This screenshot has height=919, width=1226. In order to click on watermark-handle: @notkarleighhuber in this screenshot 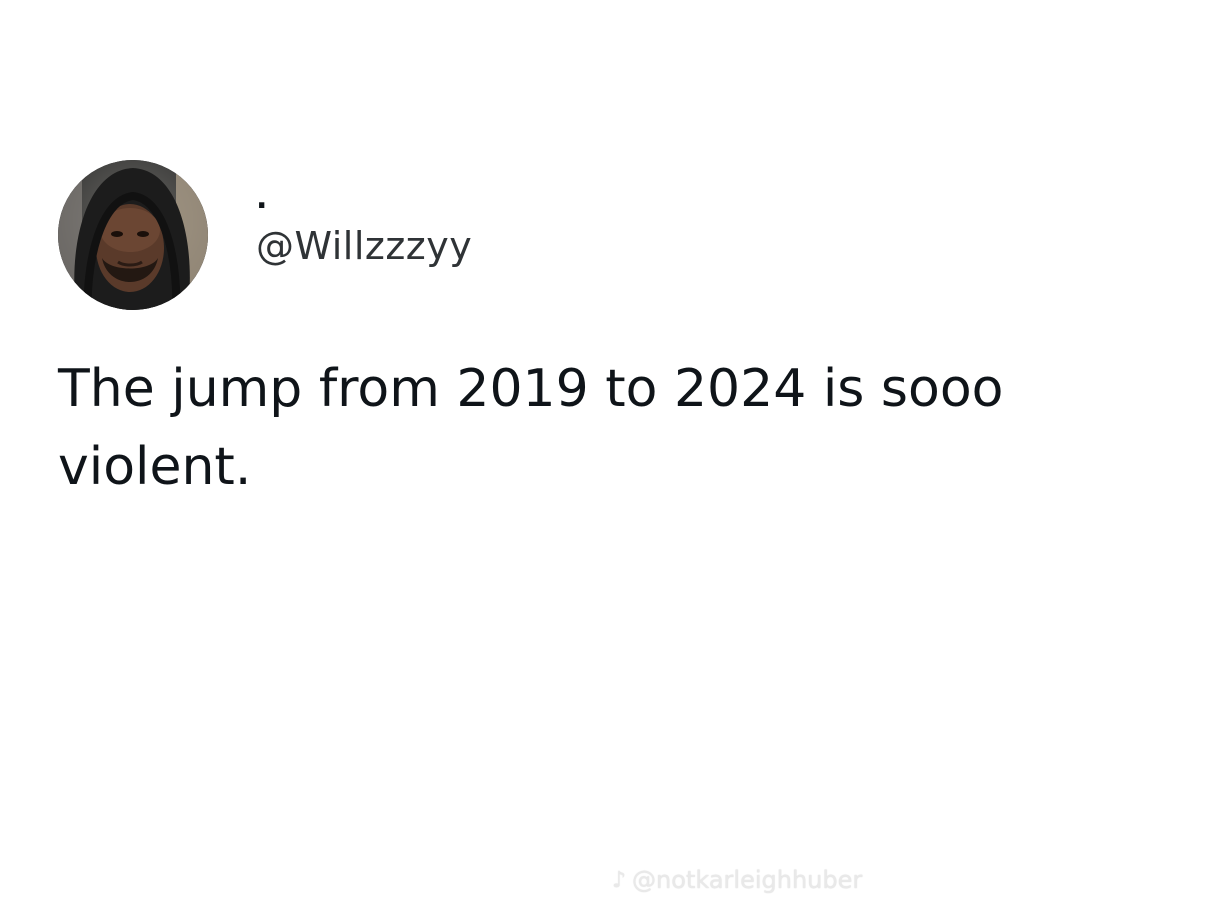, I will do `click(747, 880)`.